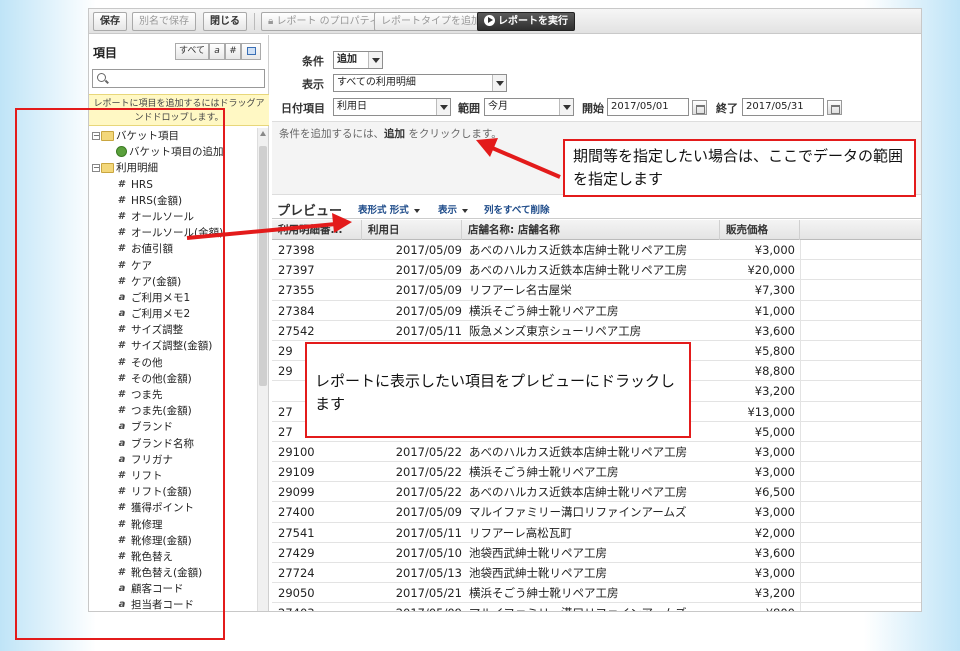 The height and width of the screenshot is (651, 960). What do you see at coordinates (428, 472) in the screenshot?
I see `cell-date: 2017/05/22` at bounding box center [428, 472].